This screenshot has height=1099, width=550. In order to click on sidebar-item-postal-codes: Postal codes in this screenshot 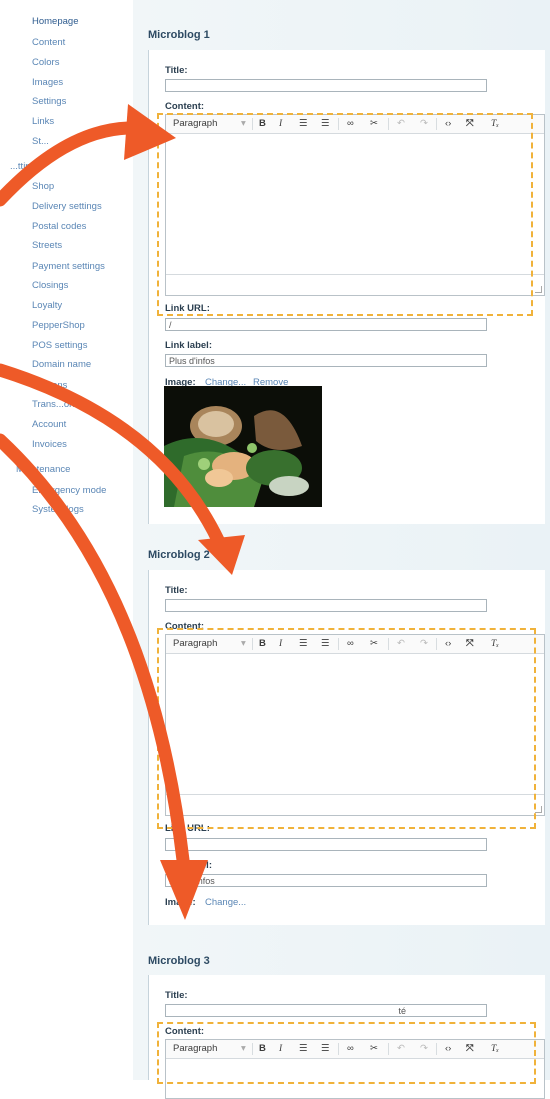, I will do `click(59, 226)`.